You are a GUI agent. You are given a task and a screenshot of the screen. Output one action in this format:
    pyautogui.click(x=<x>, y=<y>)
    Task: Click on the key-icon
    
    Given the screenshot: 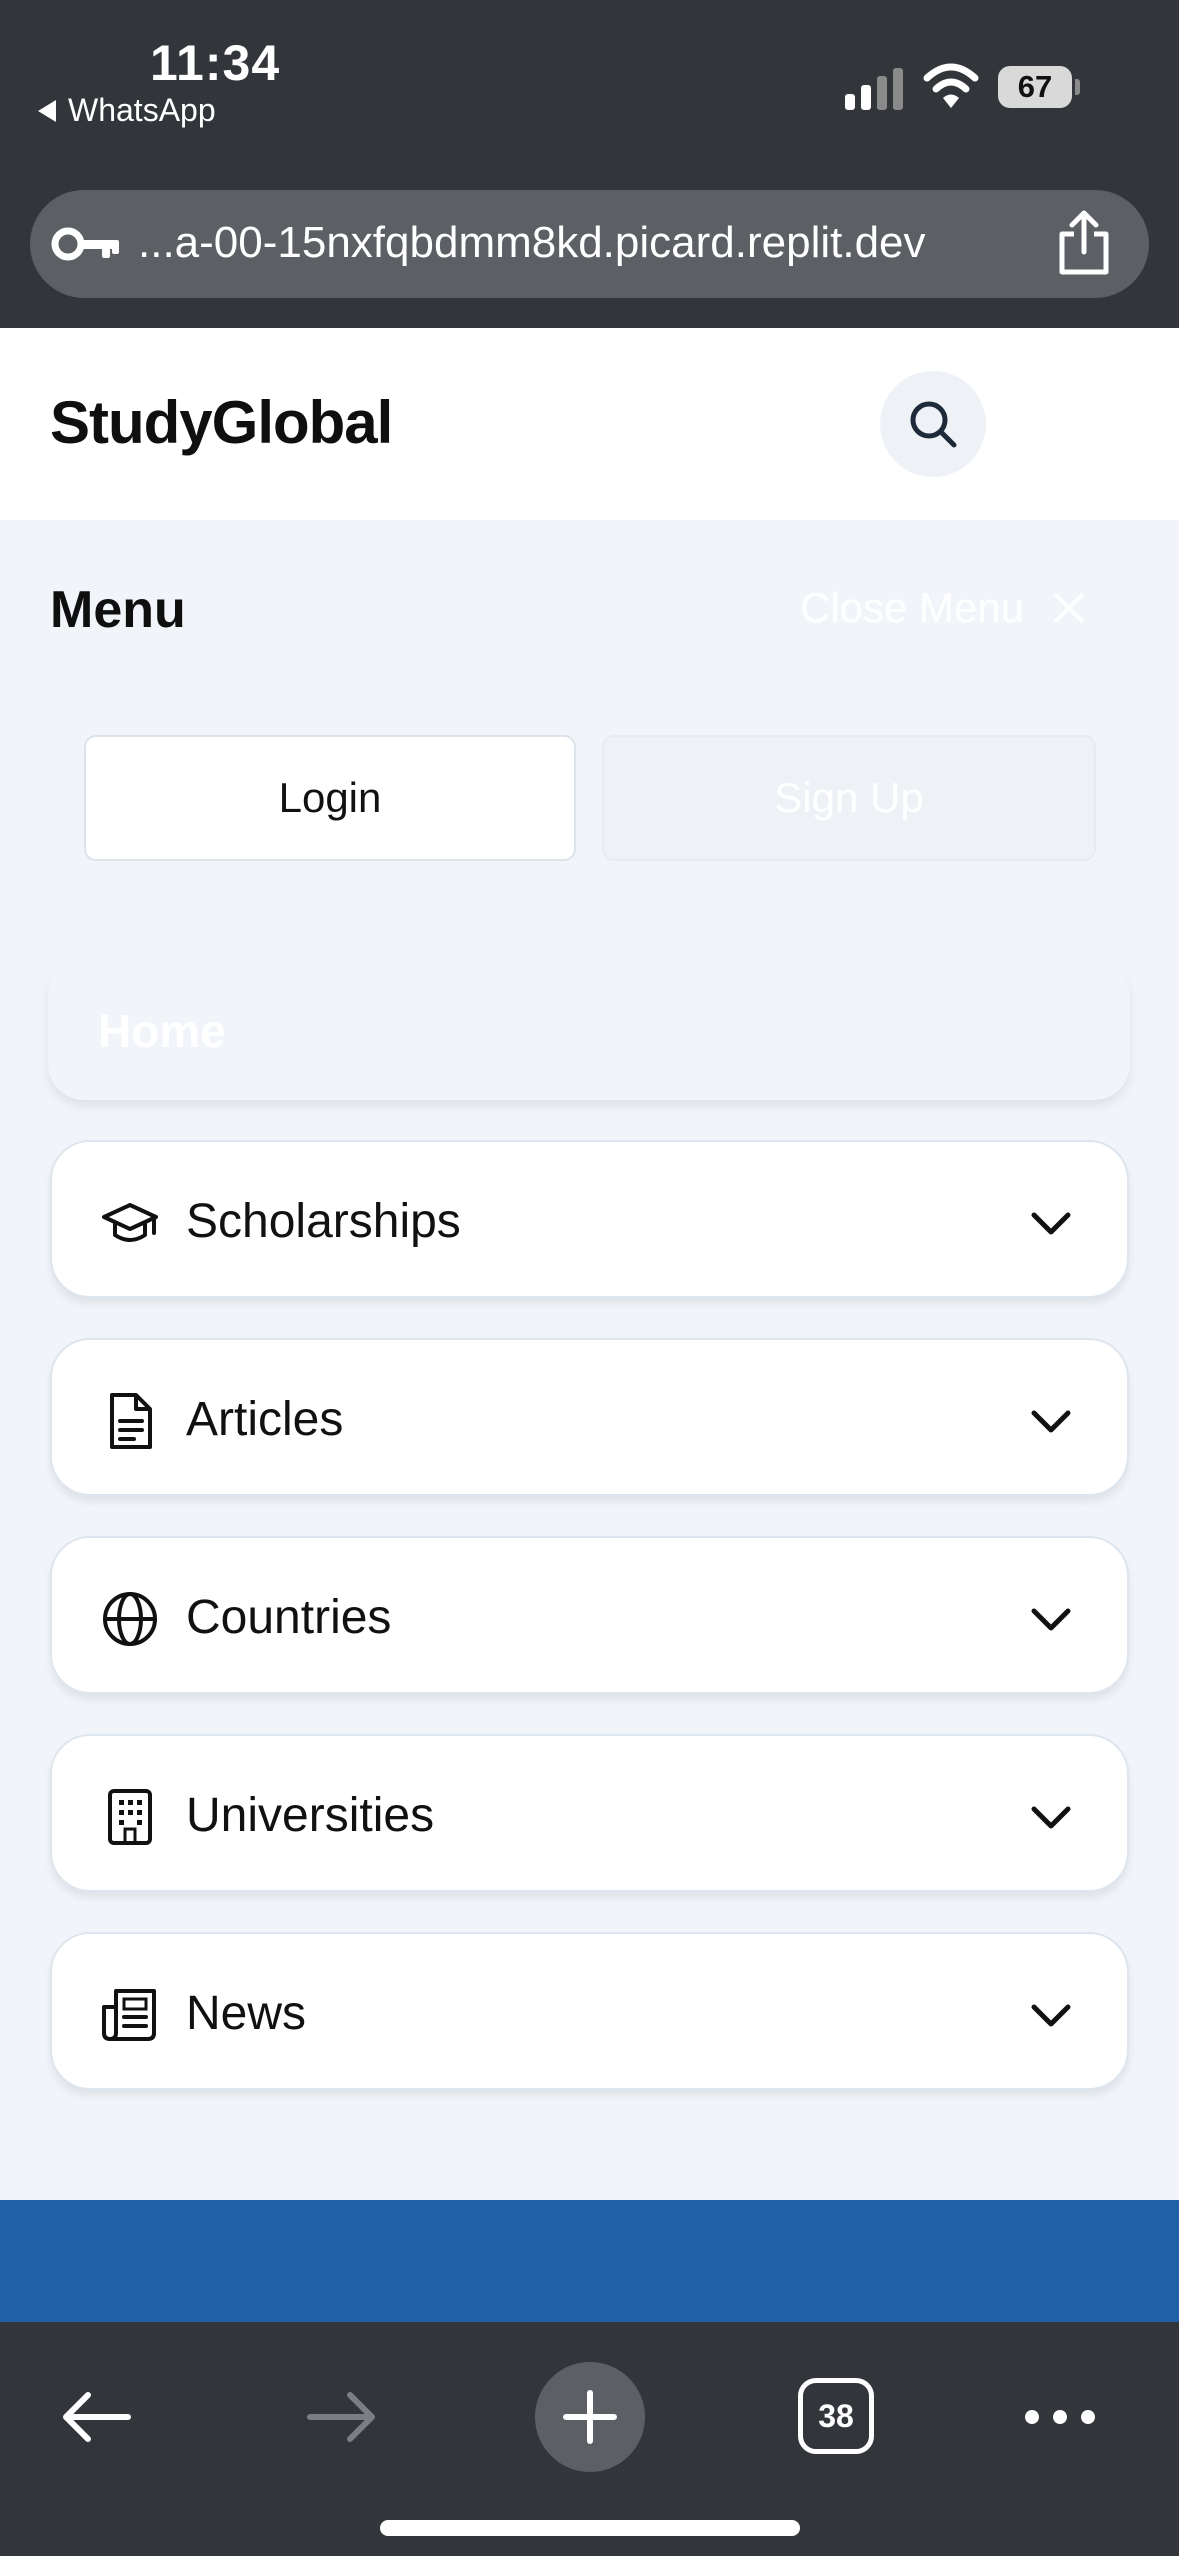 What is the action you would take?
    pyautogui.click(x=85, y=244)
    